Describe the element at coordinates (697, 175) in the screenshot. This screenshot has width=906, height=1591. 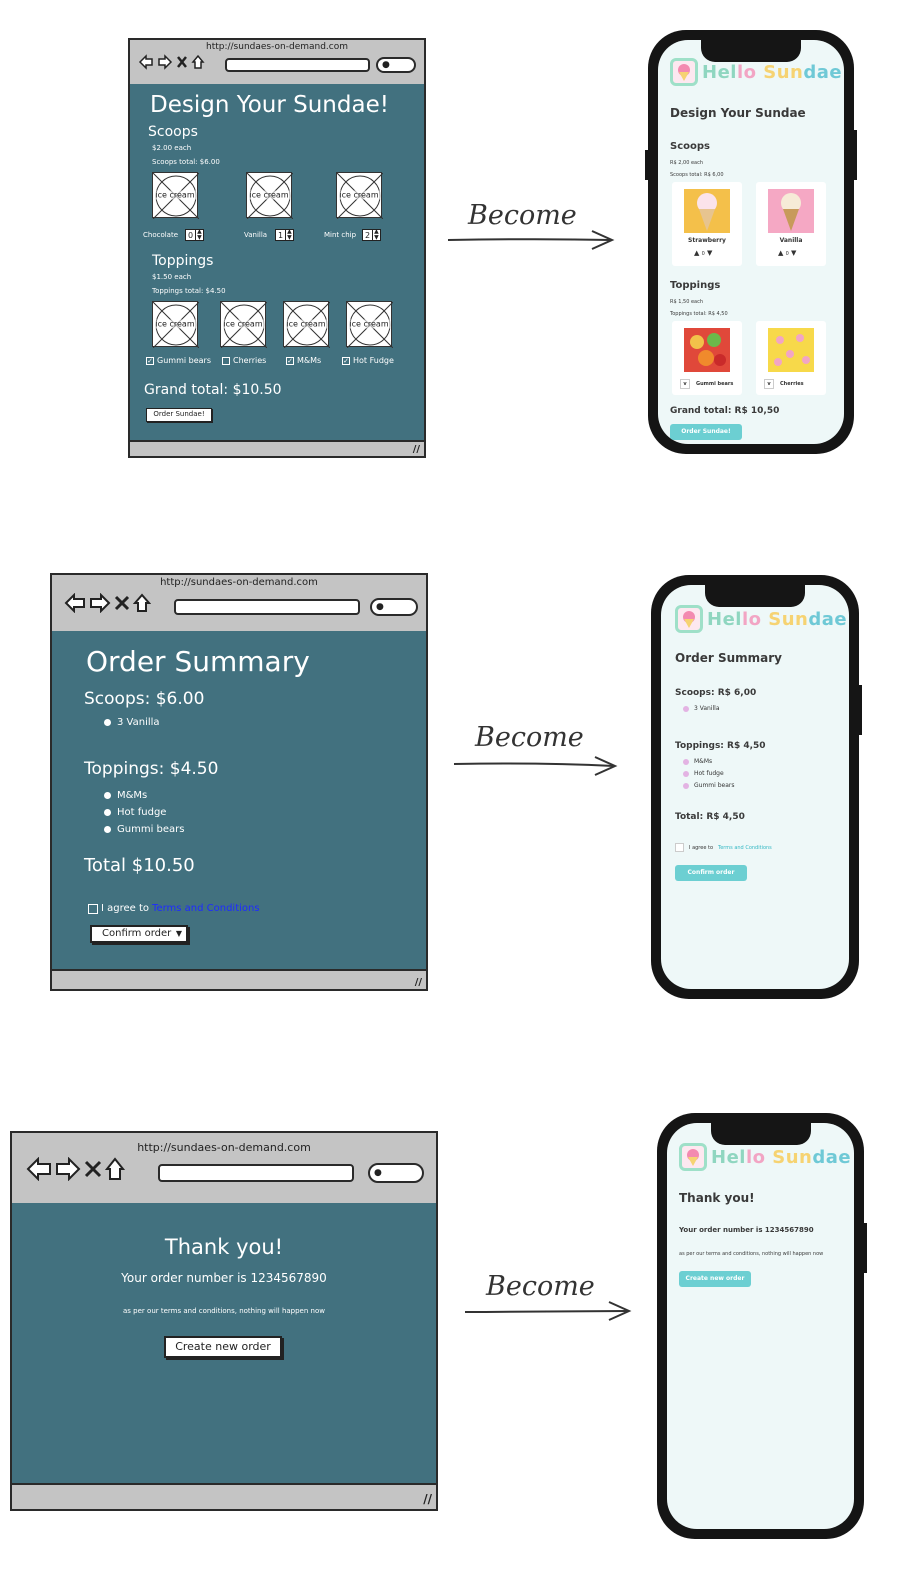
I see `scoops-total: Scoops total: R$ 6,00` at that location.